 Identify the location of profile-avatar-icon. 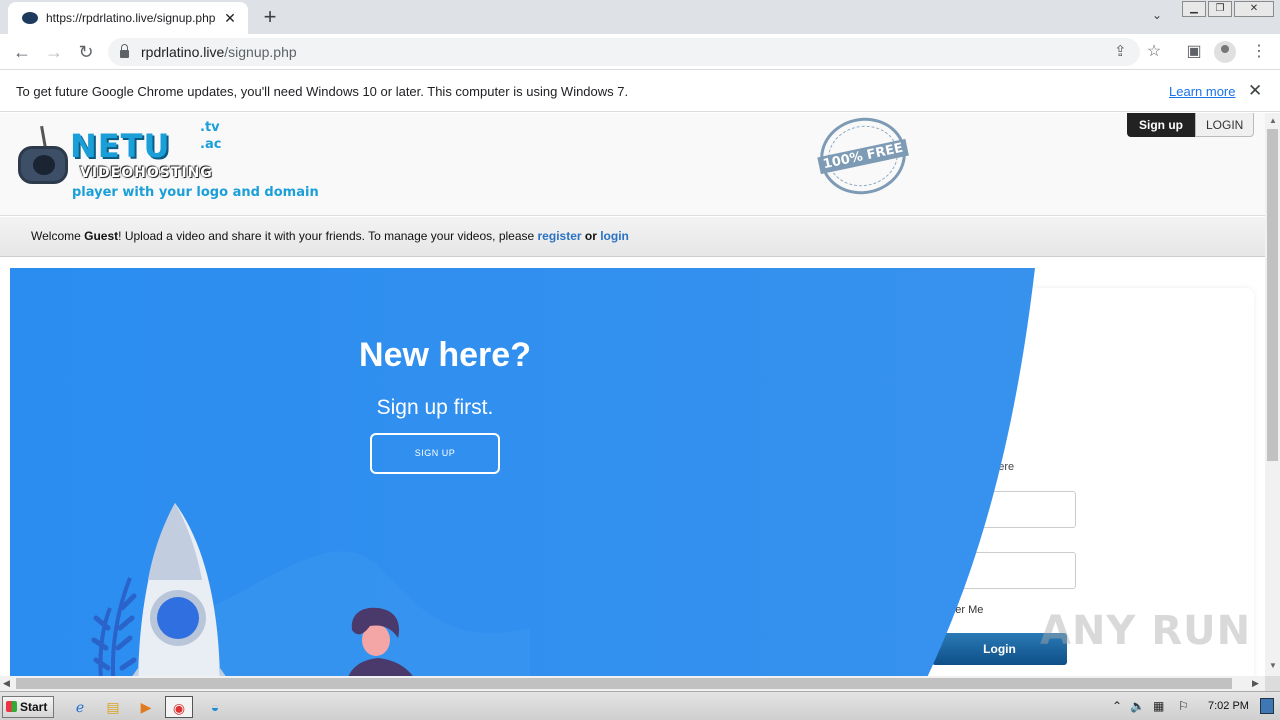
(1225, 52).